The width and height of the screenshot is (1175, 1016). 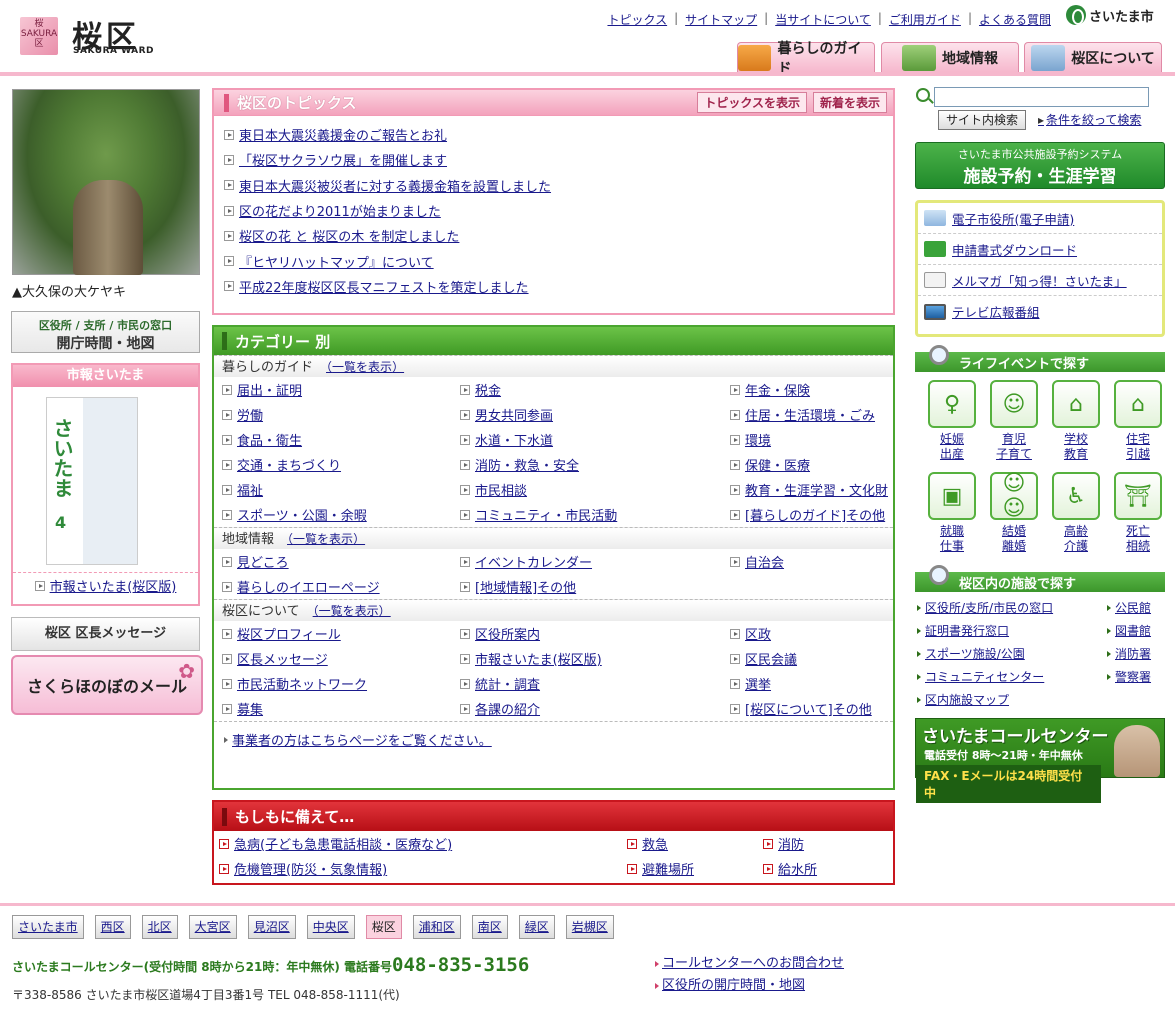 I want to click on tab-area-info: 地域情報, so click(x=950, y=57).